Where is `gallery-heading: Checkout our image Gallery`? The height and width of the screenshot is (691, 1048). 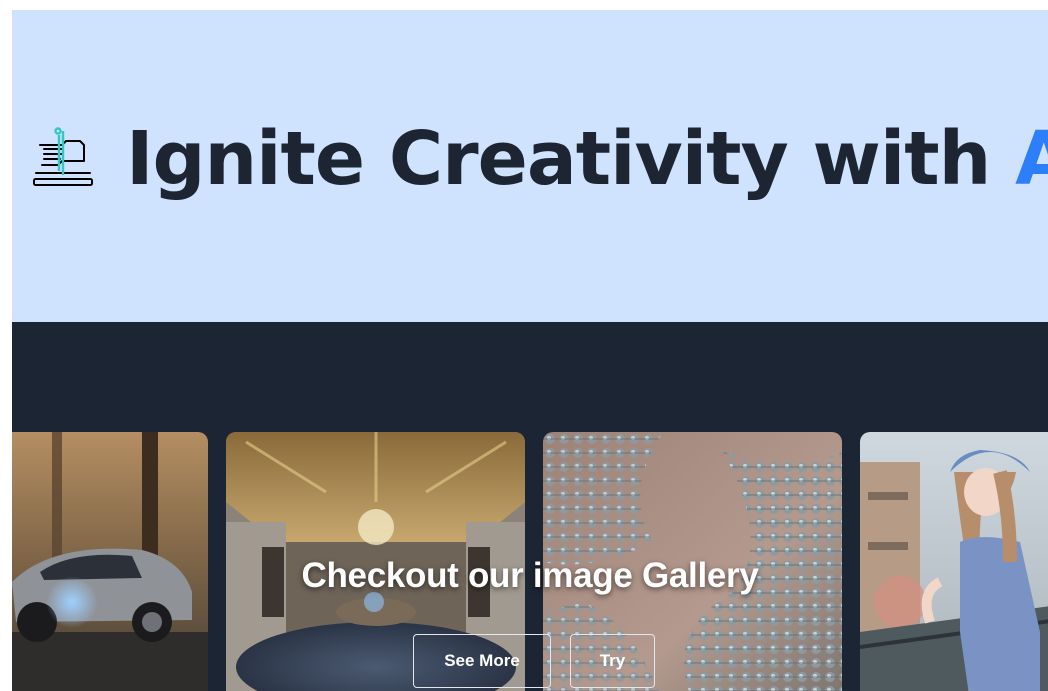 gallery-heading: Checkout our image Gallery is located at coordinates (530, 575).